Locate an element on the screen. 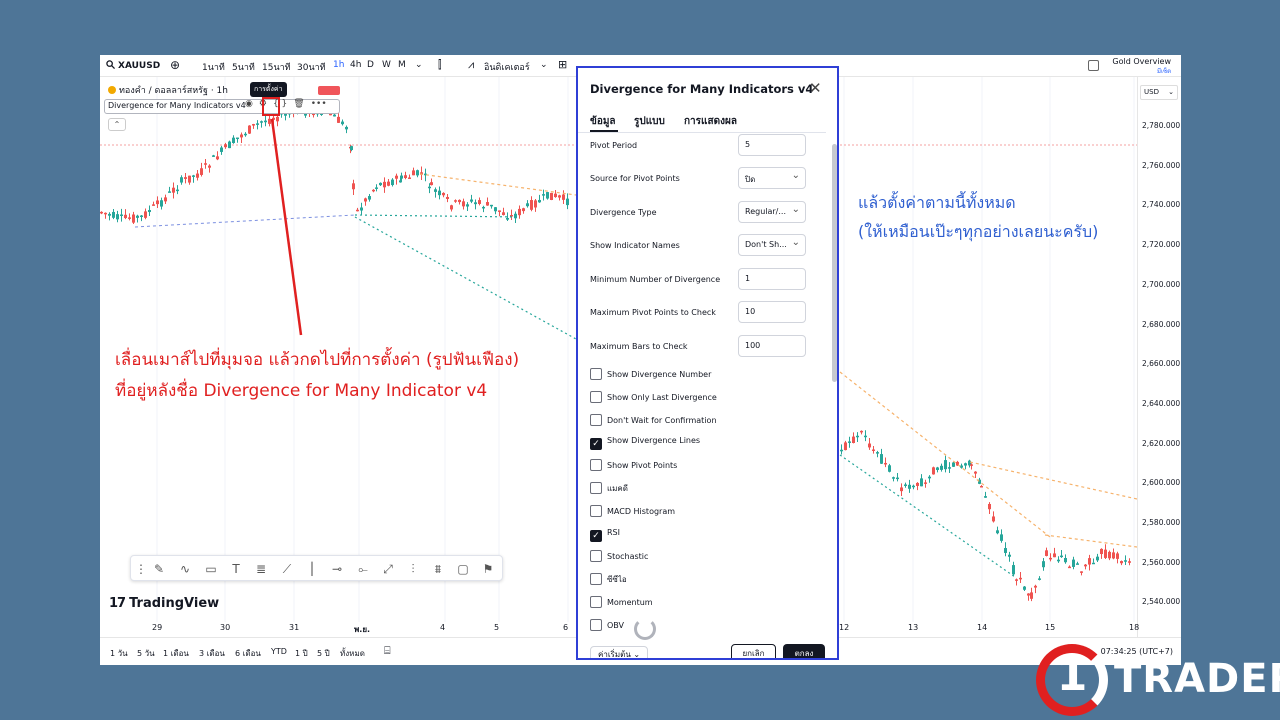 The width and height of the screenshot is (1280, 720). checkbox-row: MACD Histogram is located at coordinates (633, 510).